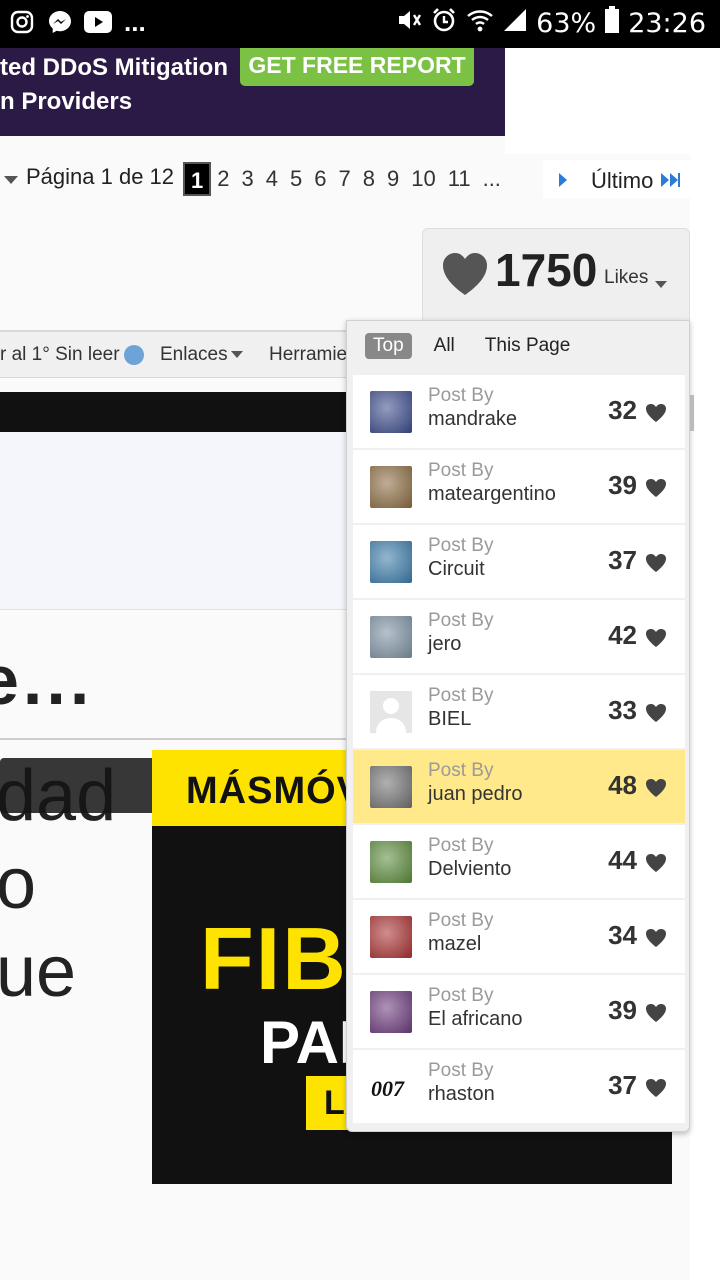 This screenshot has width=720, height=1280. I want to click on mate-icon, so click(391, 487).